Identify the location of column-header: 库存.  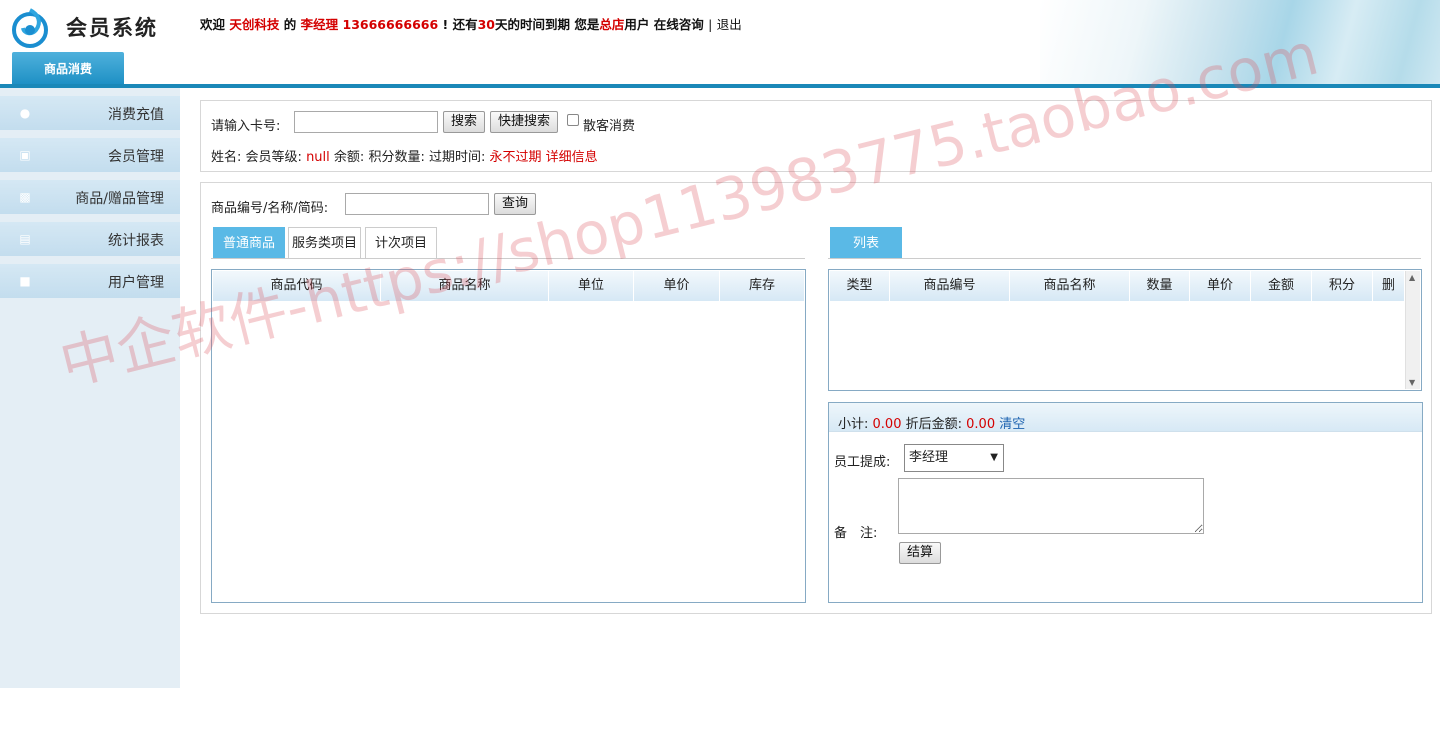
(762, 286).